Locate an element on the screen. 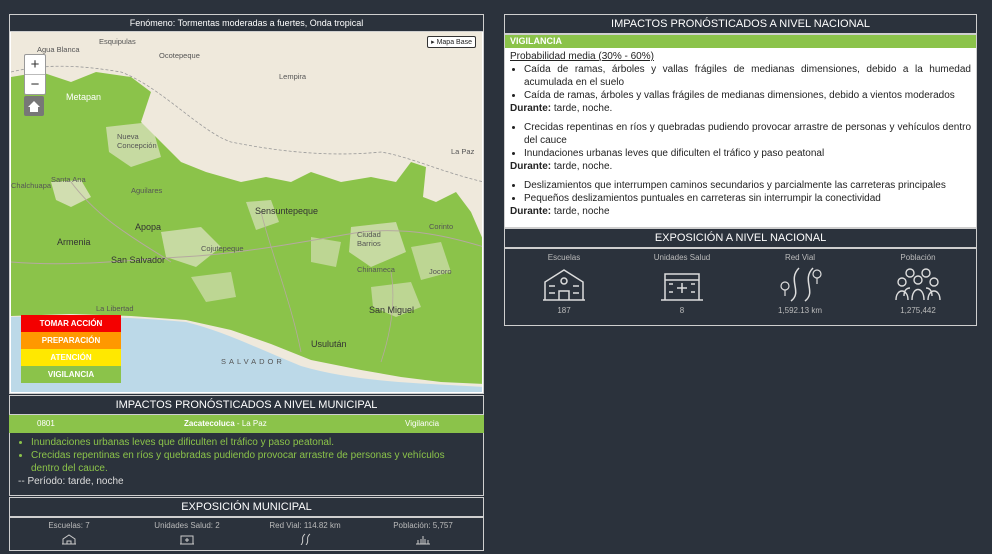 This screenshot has height=554, width=992. municipal-roads: Red Vial: 114.82 km is located at coordinates (305, 533).